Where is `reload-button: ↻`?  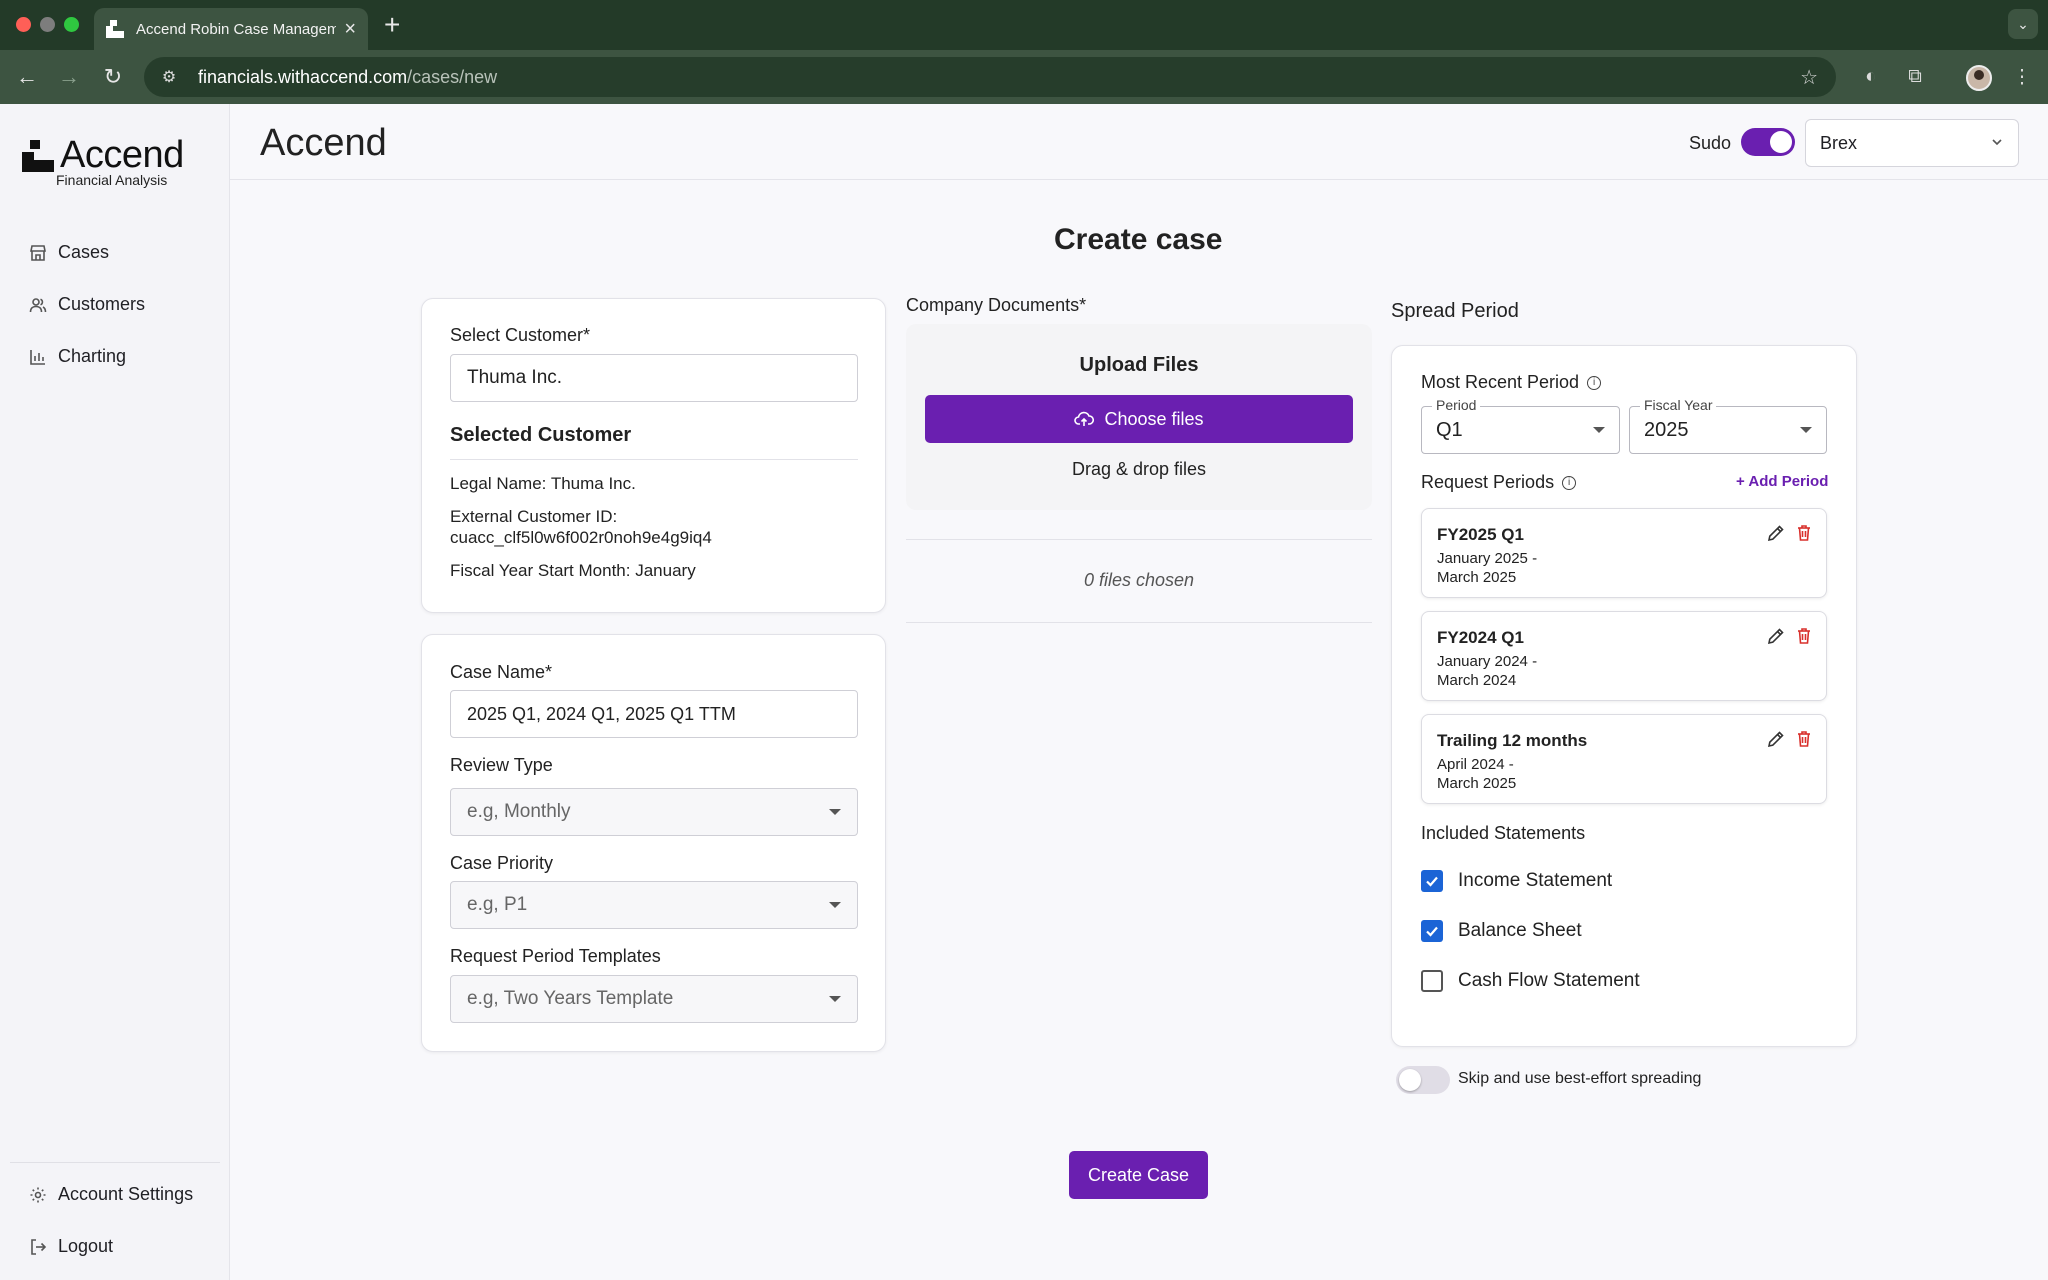
reload-button: ↻ is located at coordinates (113, 77).